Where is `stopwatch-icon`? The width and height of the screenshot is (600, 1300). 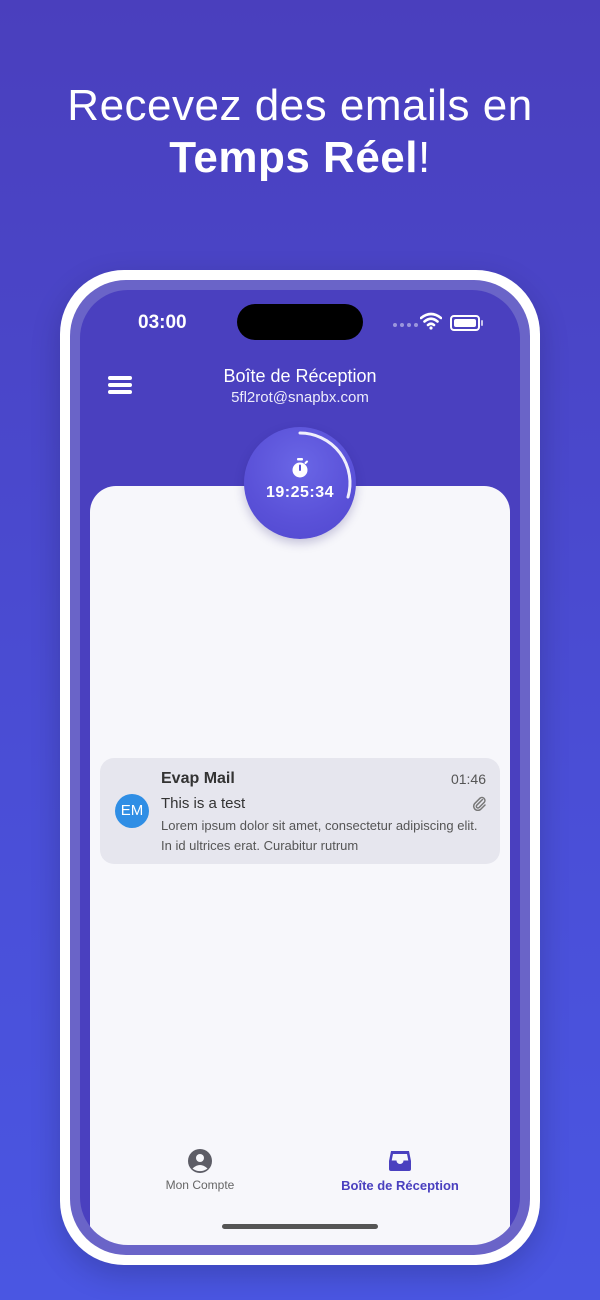
stopwatch-icon is located at coordinates (300, 468).